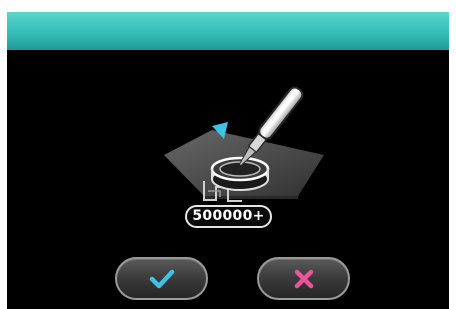 The height and width of the screenshot is (309, 456). I want to click on confirm-button, so click(161, 278).